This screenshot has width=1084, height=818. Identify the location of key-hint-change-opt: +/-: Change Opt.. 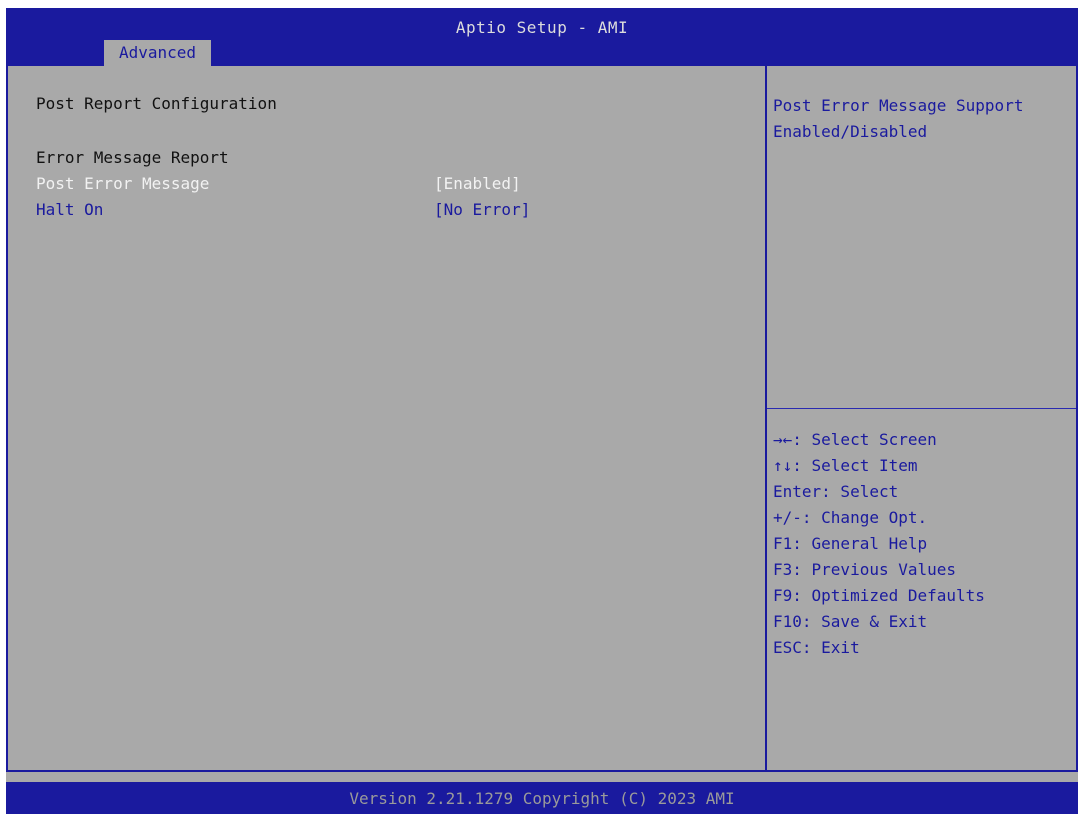
(850, 517).